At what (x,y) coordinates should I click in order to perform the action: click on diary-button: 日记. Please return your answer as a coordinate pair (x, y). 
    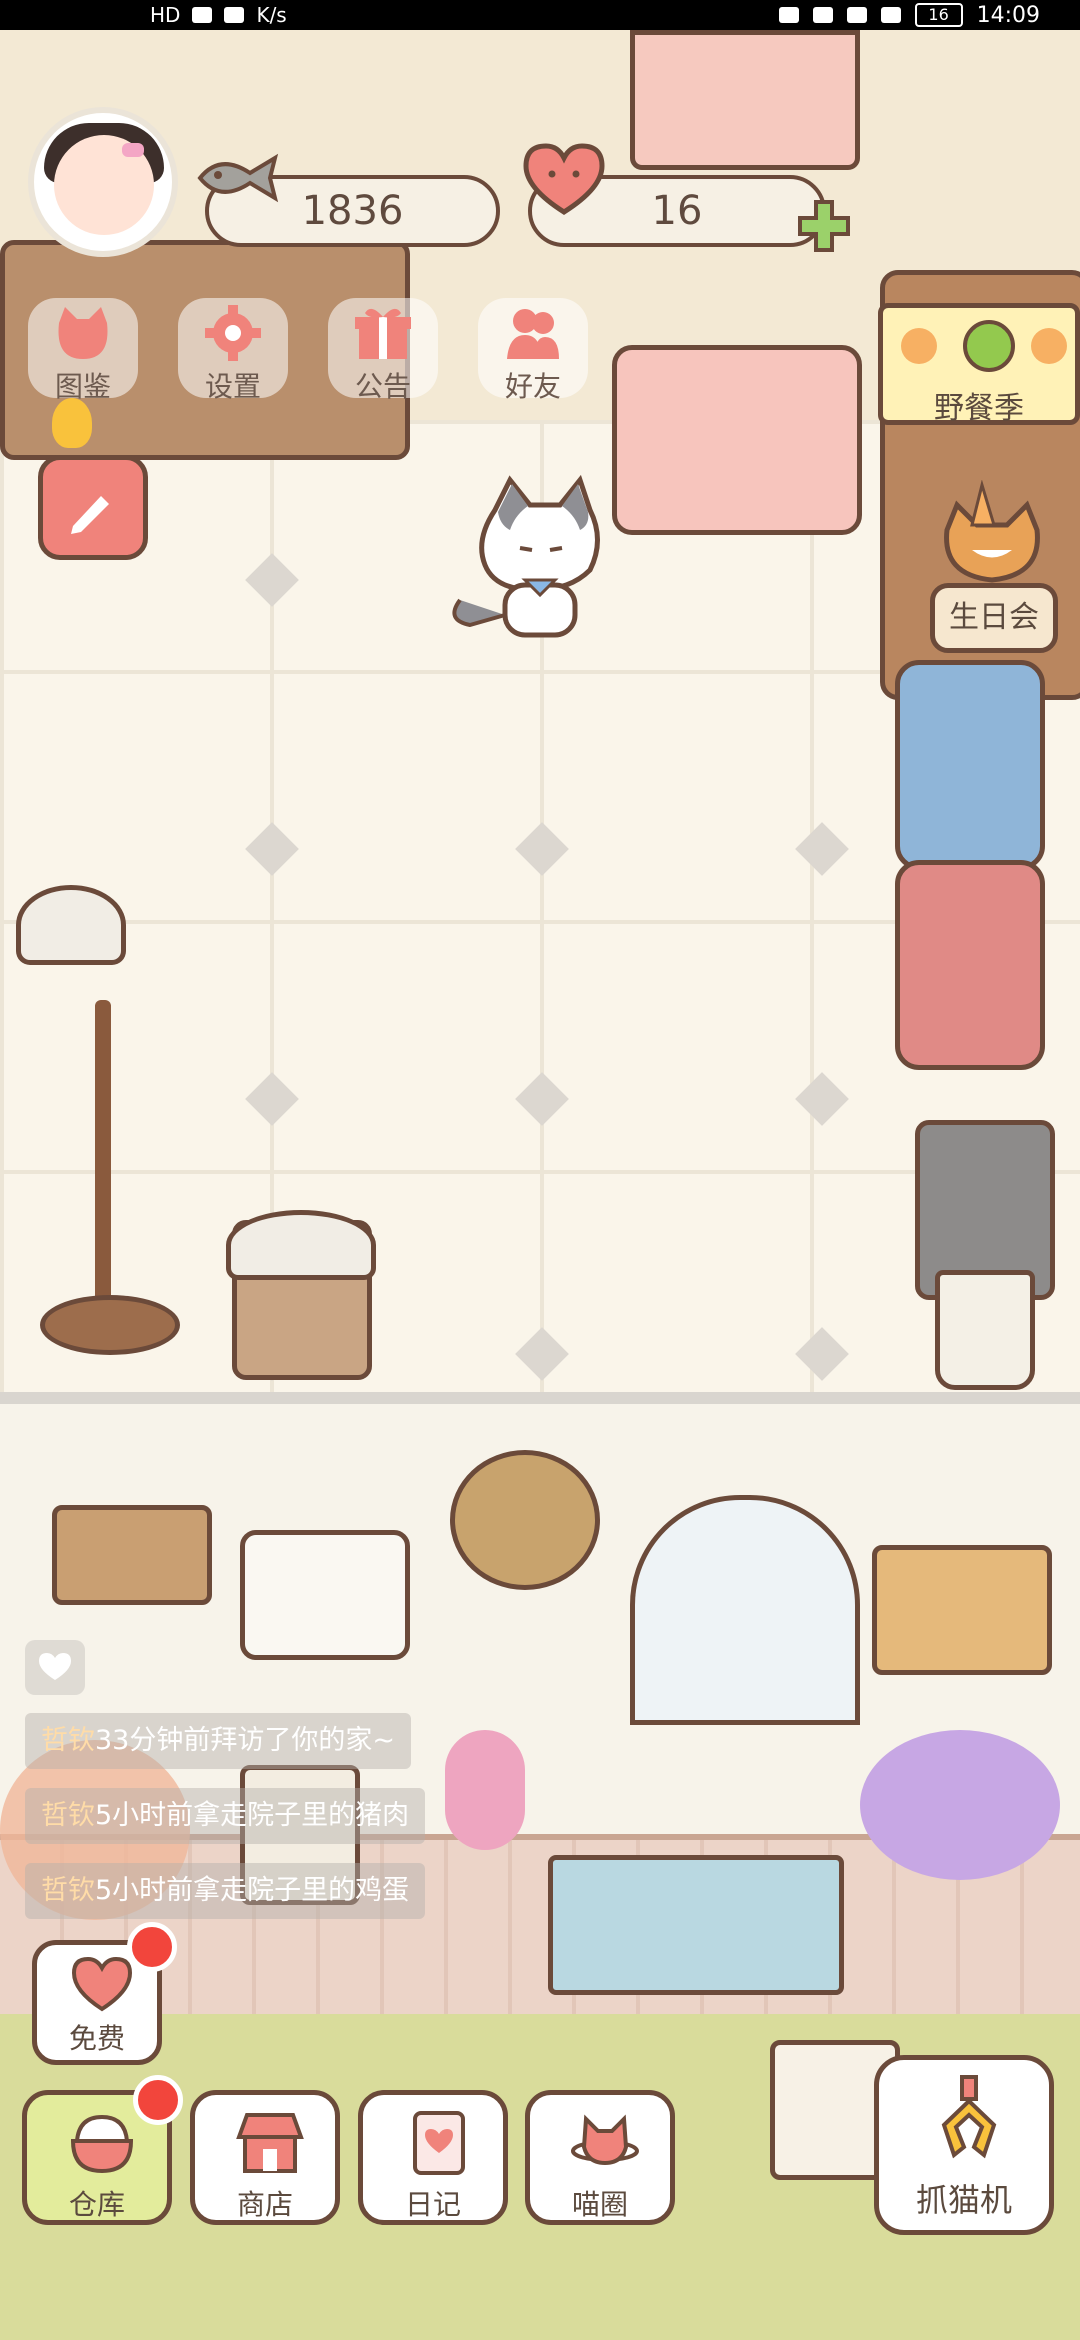
    Looking at the image, I should click on (433, 2157).